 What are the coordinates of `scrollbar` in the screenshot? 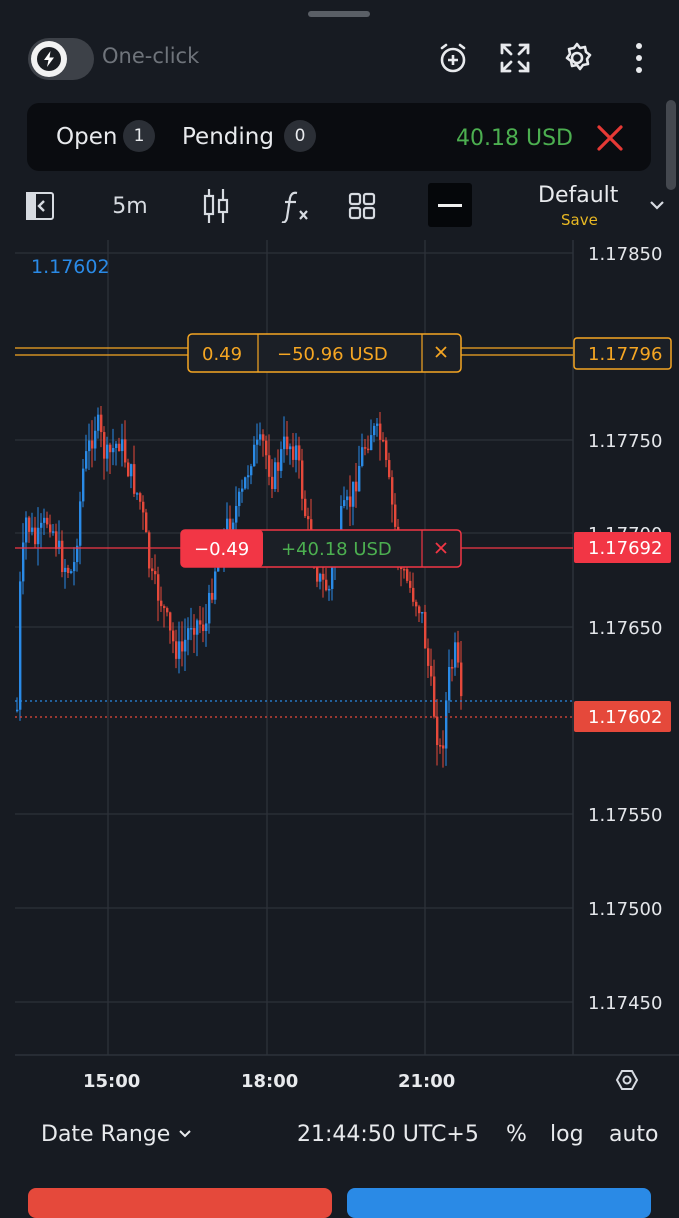 It's located at (671, 145).